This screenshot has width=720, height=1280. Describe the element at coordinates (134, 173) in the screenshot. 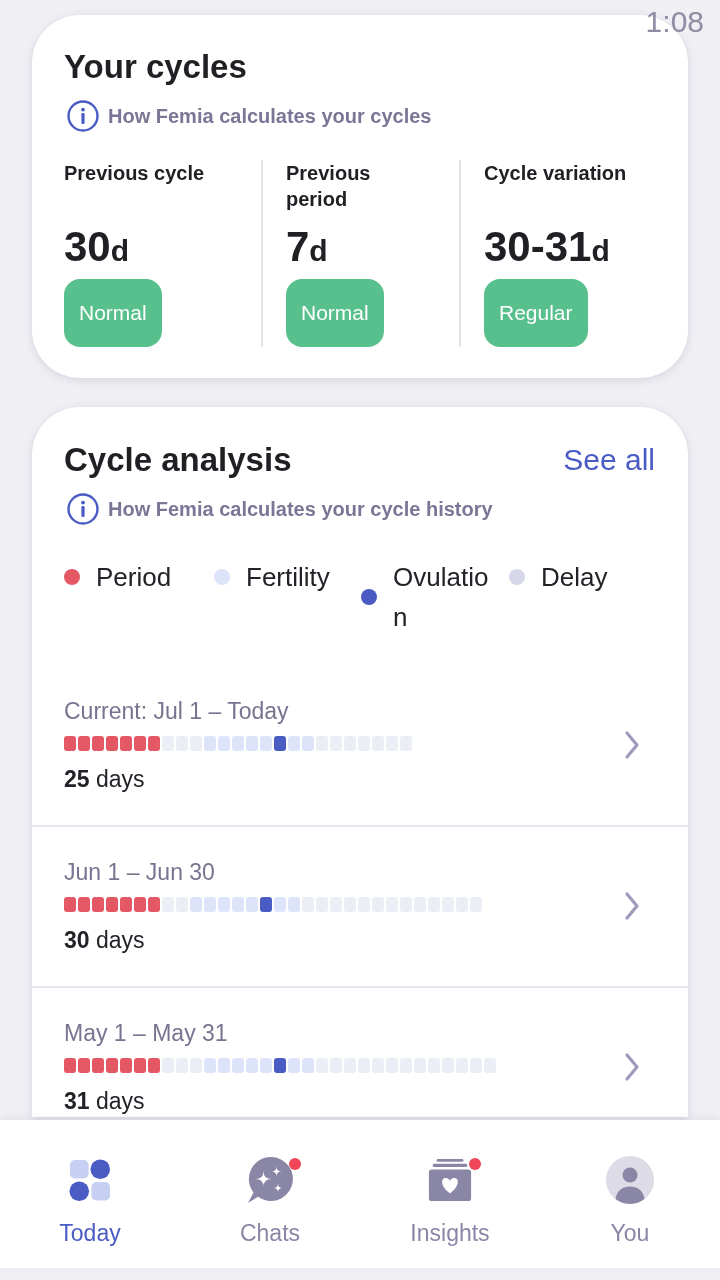

I see `stat-label: Previous cycle` at that location.